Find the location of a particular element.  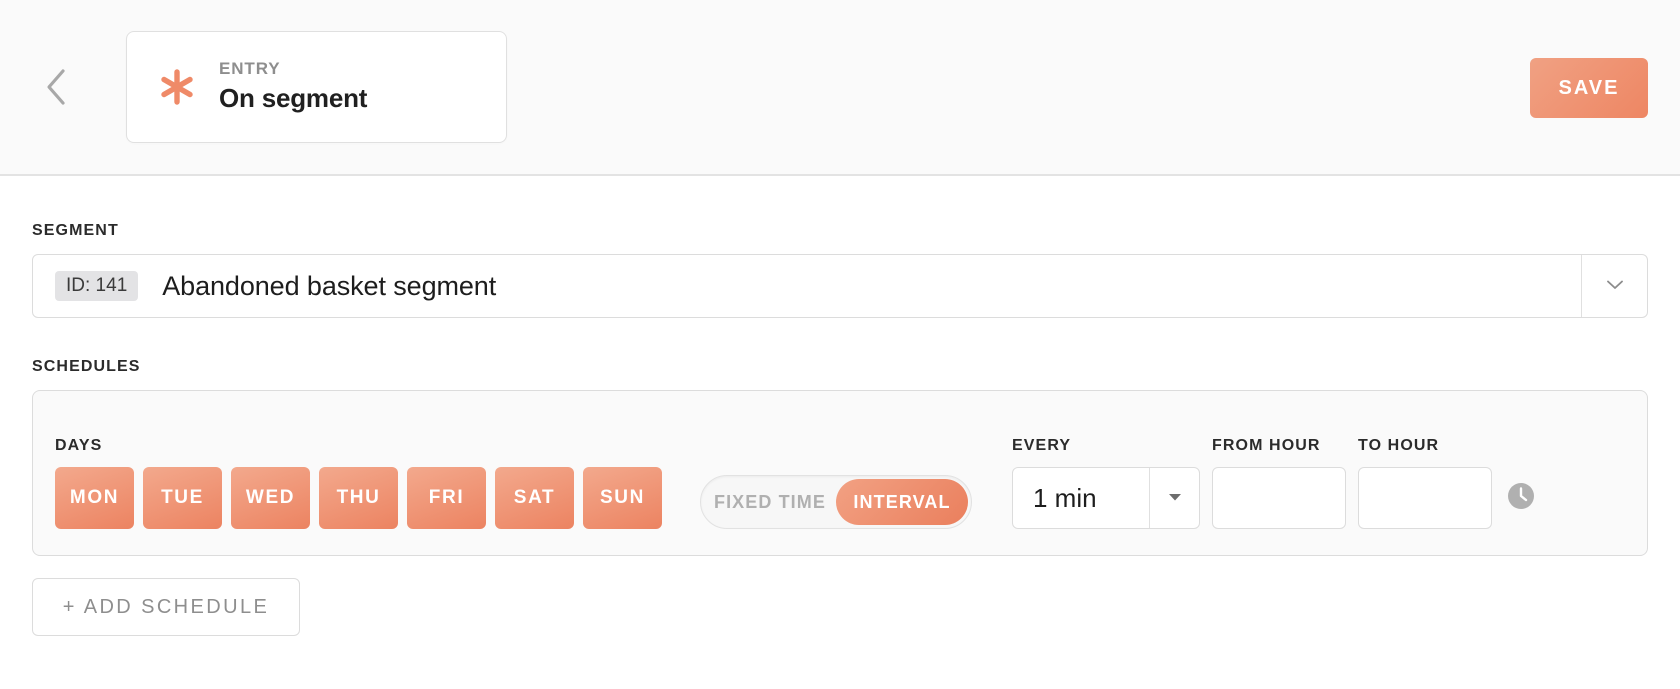

from-hour-column: FROM HOUR is located at coordinates (1279, 483).